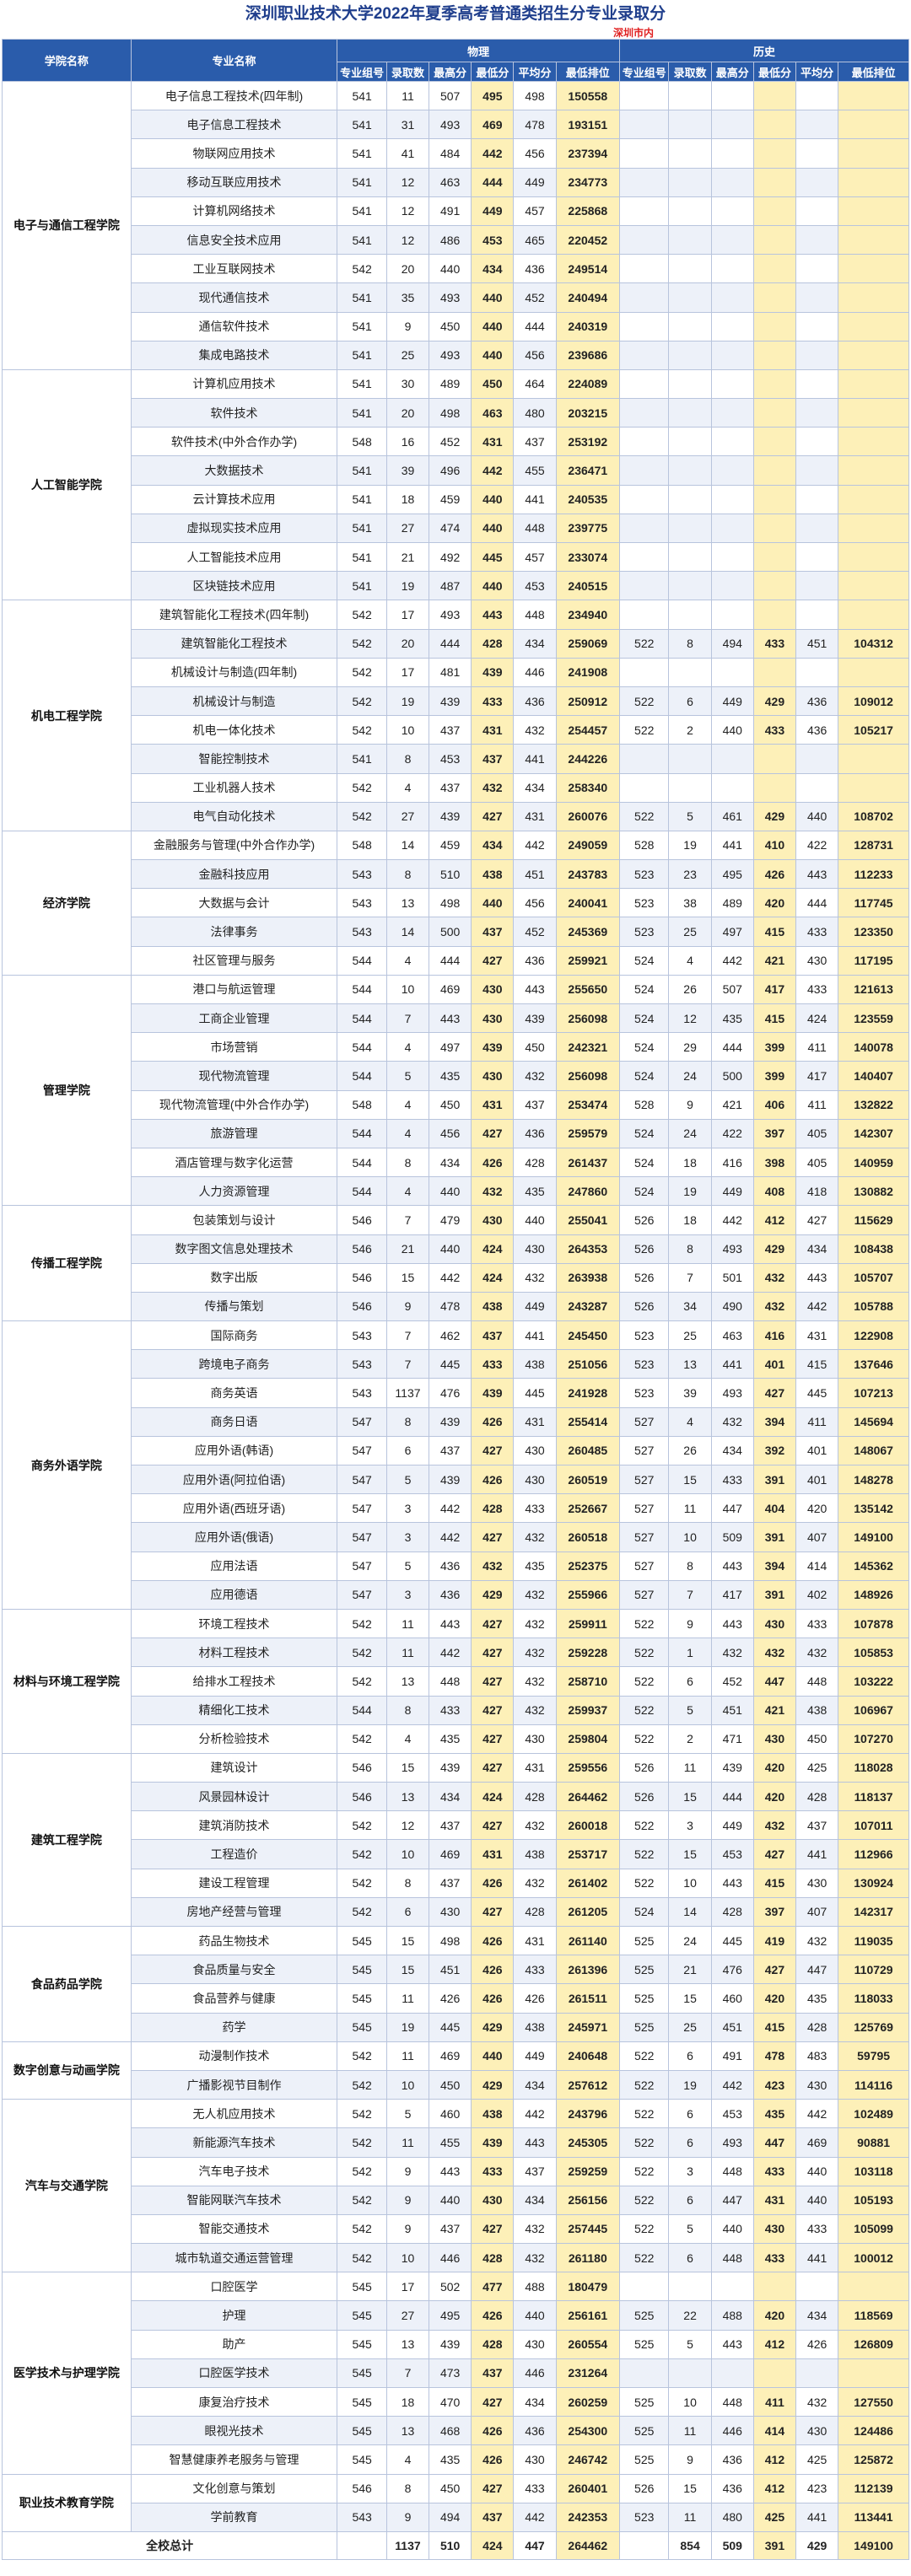 The width and height of the screenshot is (911, 2576). What do you see at coordinates (362, 1162) in the screenshot?
I see `score-cell: 544` at bounding box center [362, 1162].